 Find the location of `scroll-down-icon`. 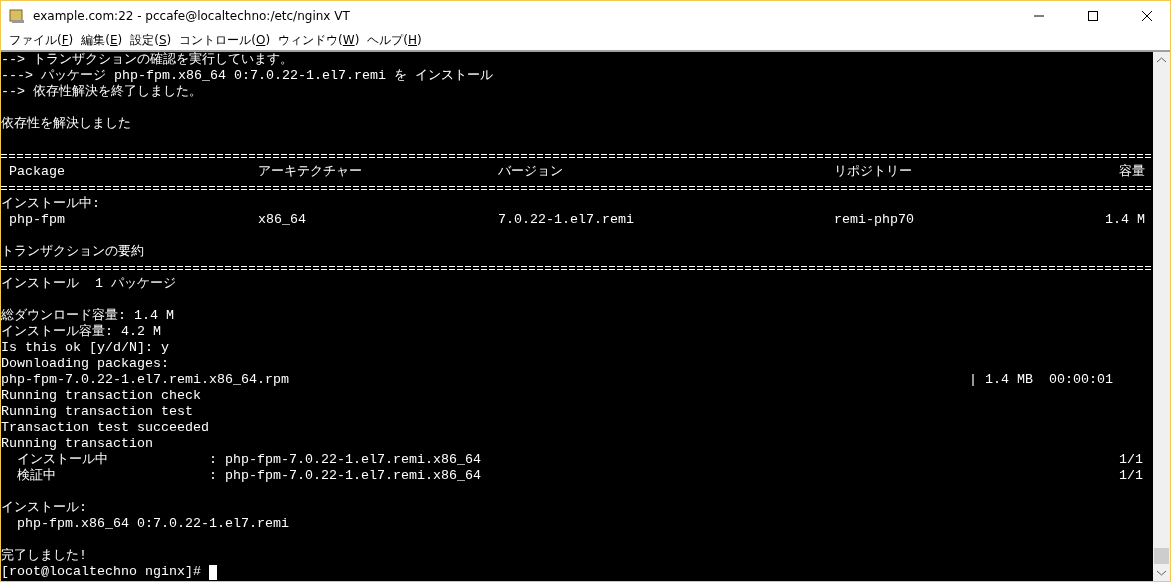

scroll-down-icon is located at coordinates (1161, 573).